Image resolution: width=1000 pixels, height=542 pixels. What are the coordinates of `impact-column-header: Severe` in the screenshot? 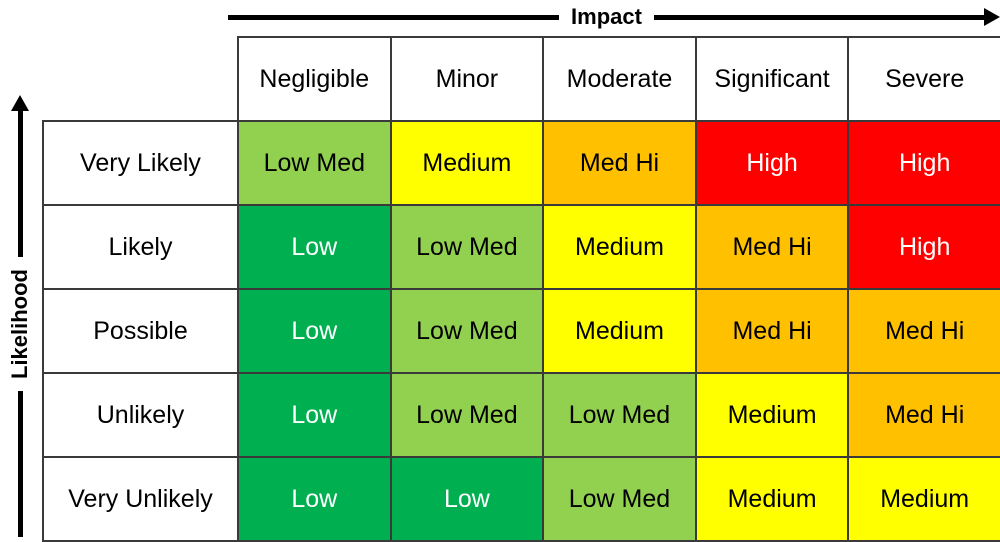 It's located at (923, 79).